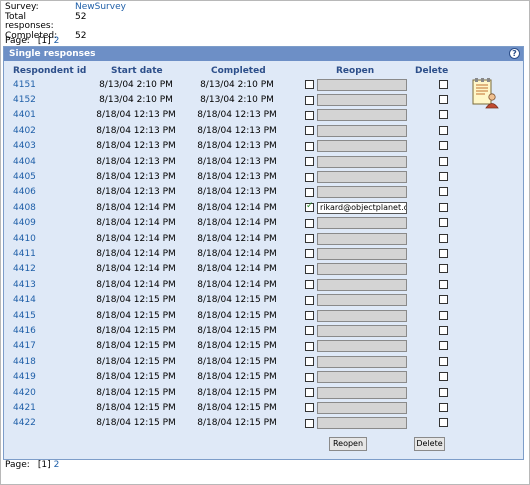  I want to click on respondent-id-link: 4412, so click(24, 269).